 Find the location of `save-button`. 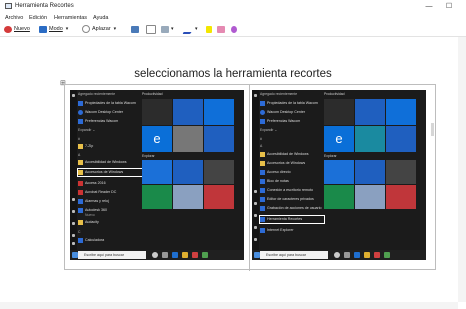

save-button is located at coordinates (136, 29).